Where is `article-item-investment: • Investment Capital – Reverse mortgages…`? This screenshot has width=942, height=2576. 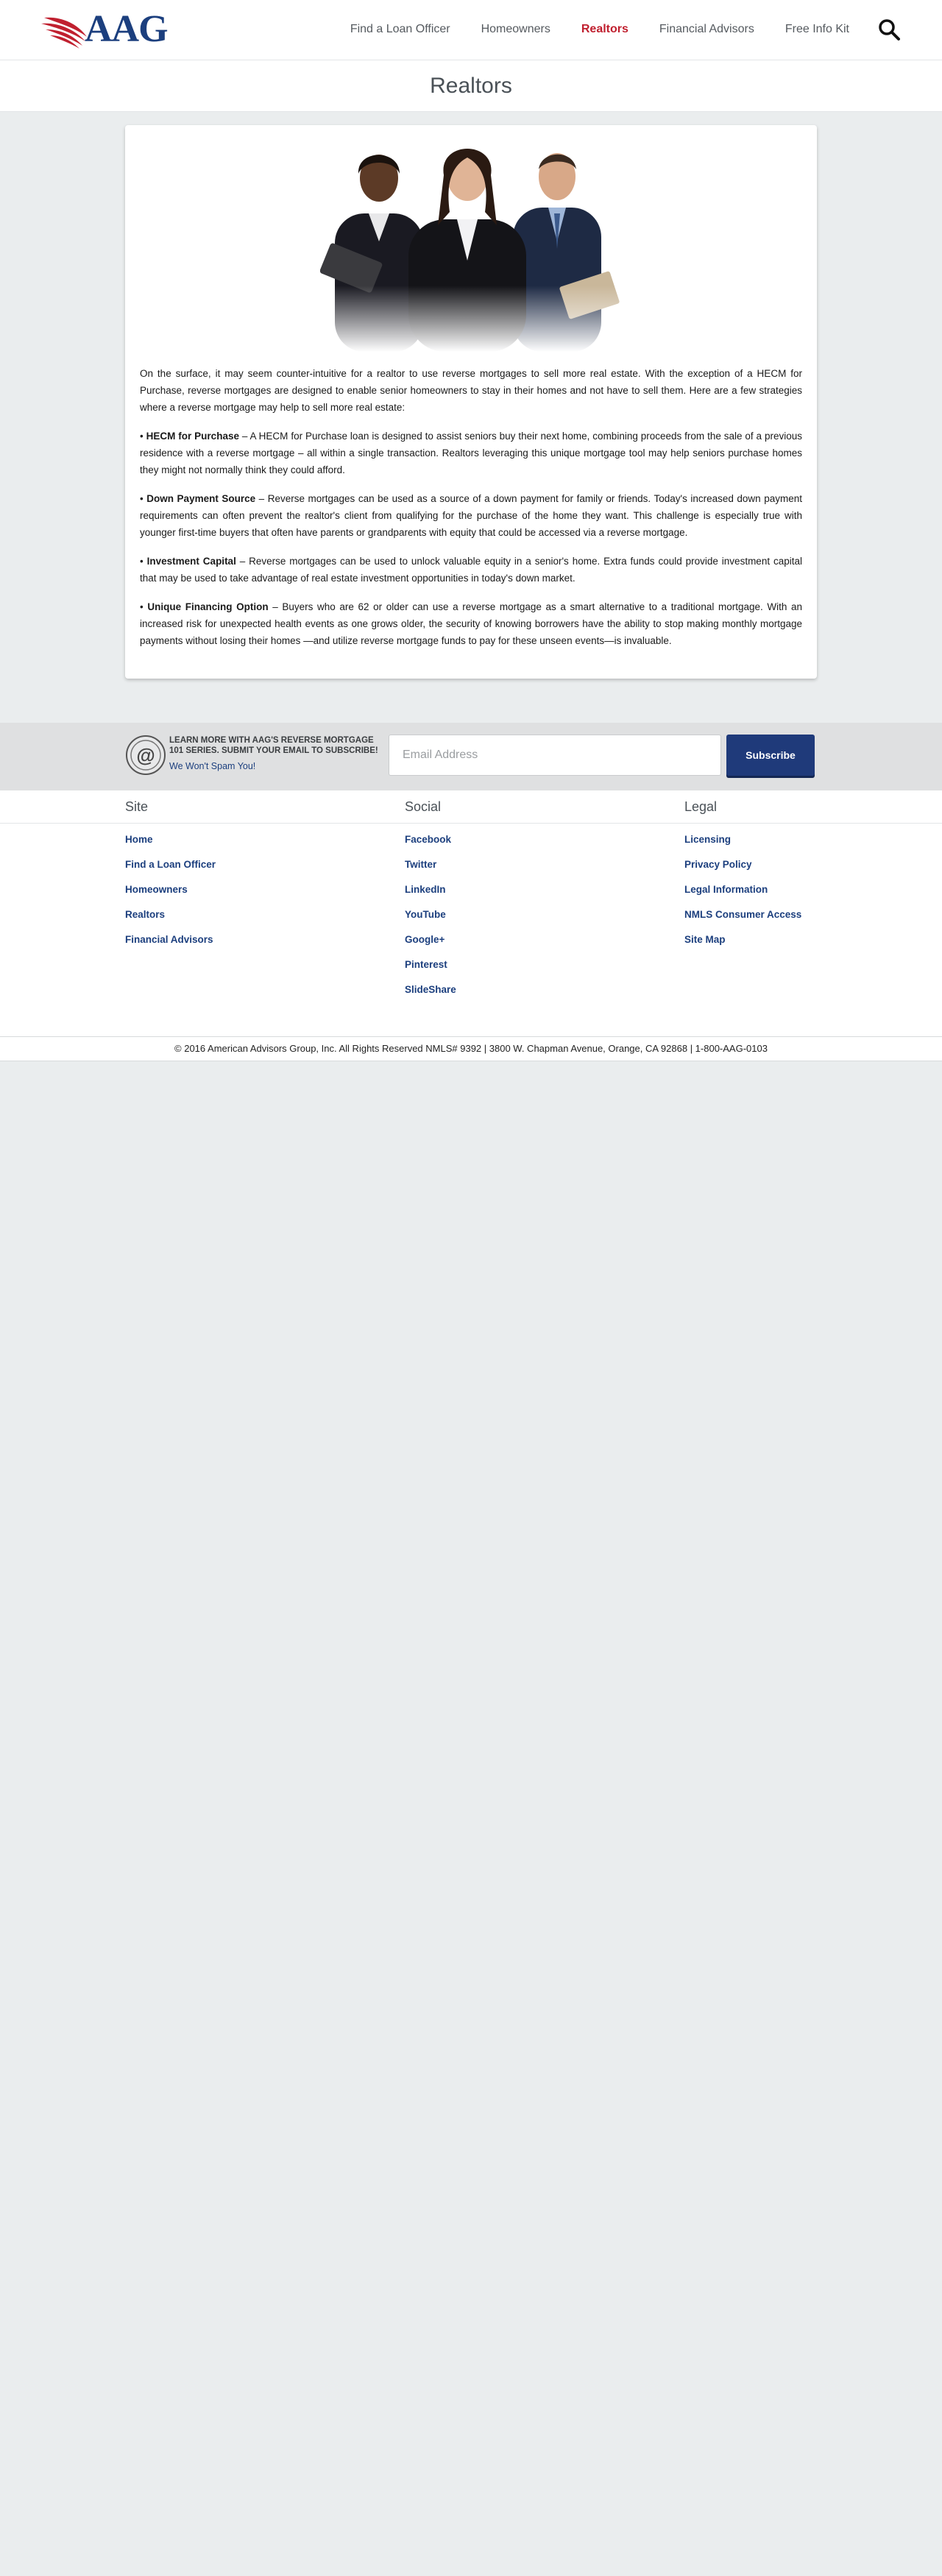
article-item-investment: • Investment Capital – Reverse mortgages… is located at coordinates (471, 570).